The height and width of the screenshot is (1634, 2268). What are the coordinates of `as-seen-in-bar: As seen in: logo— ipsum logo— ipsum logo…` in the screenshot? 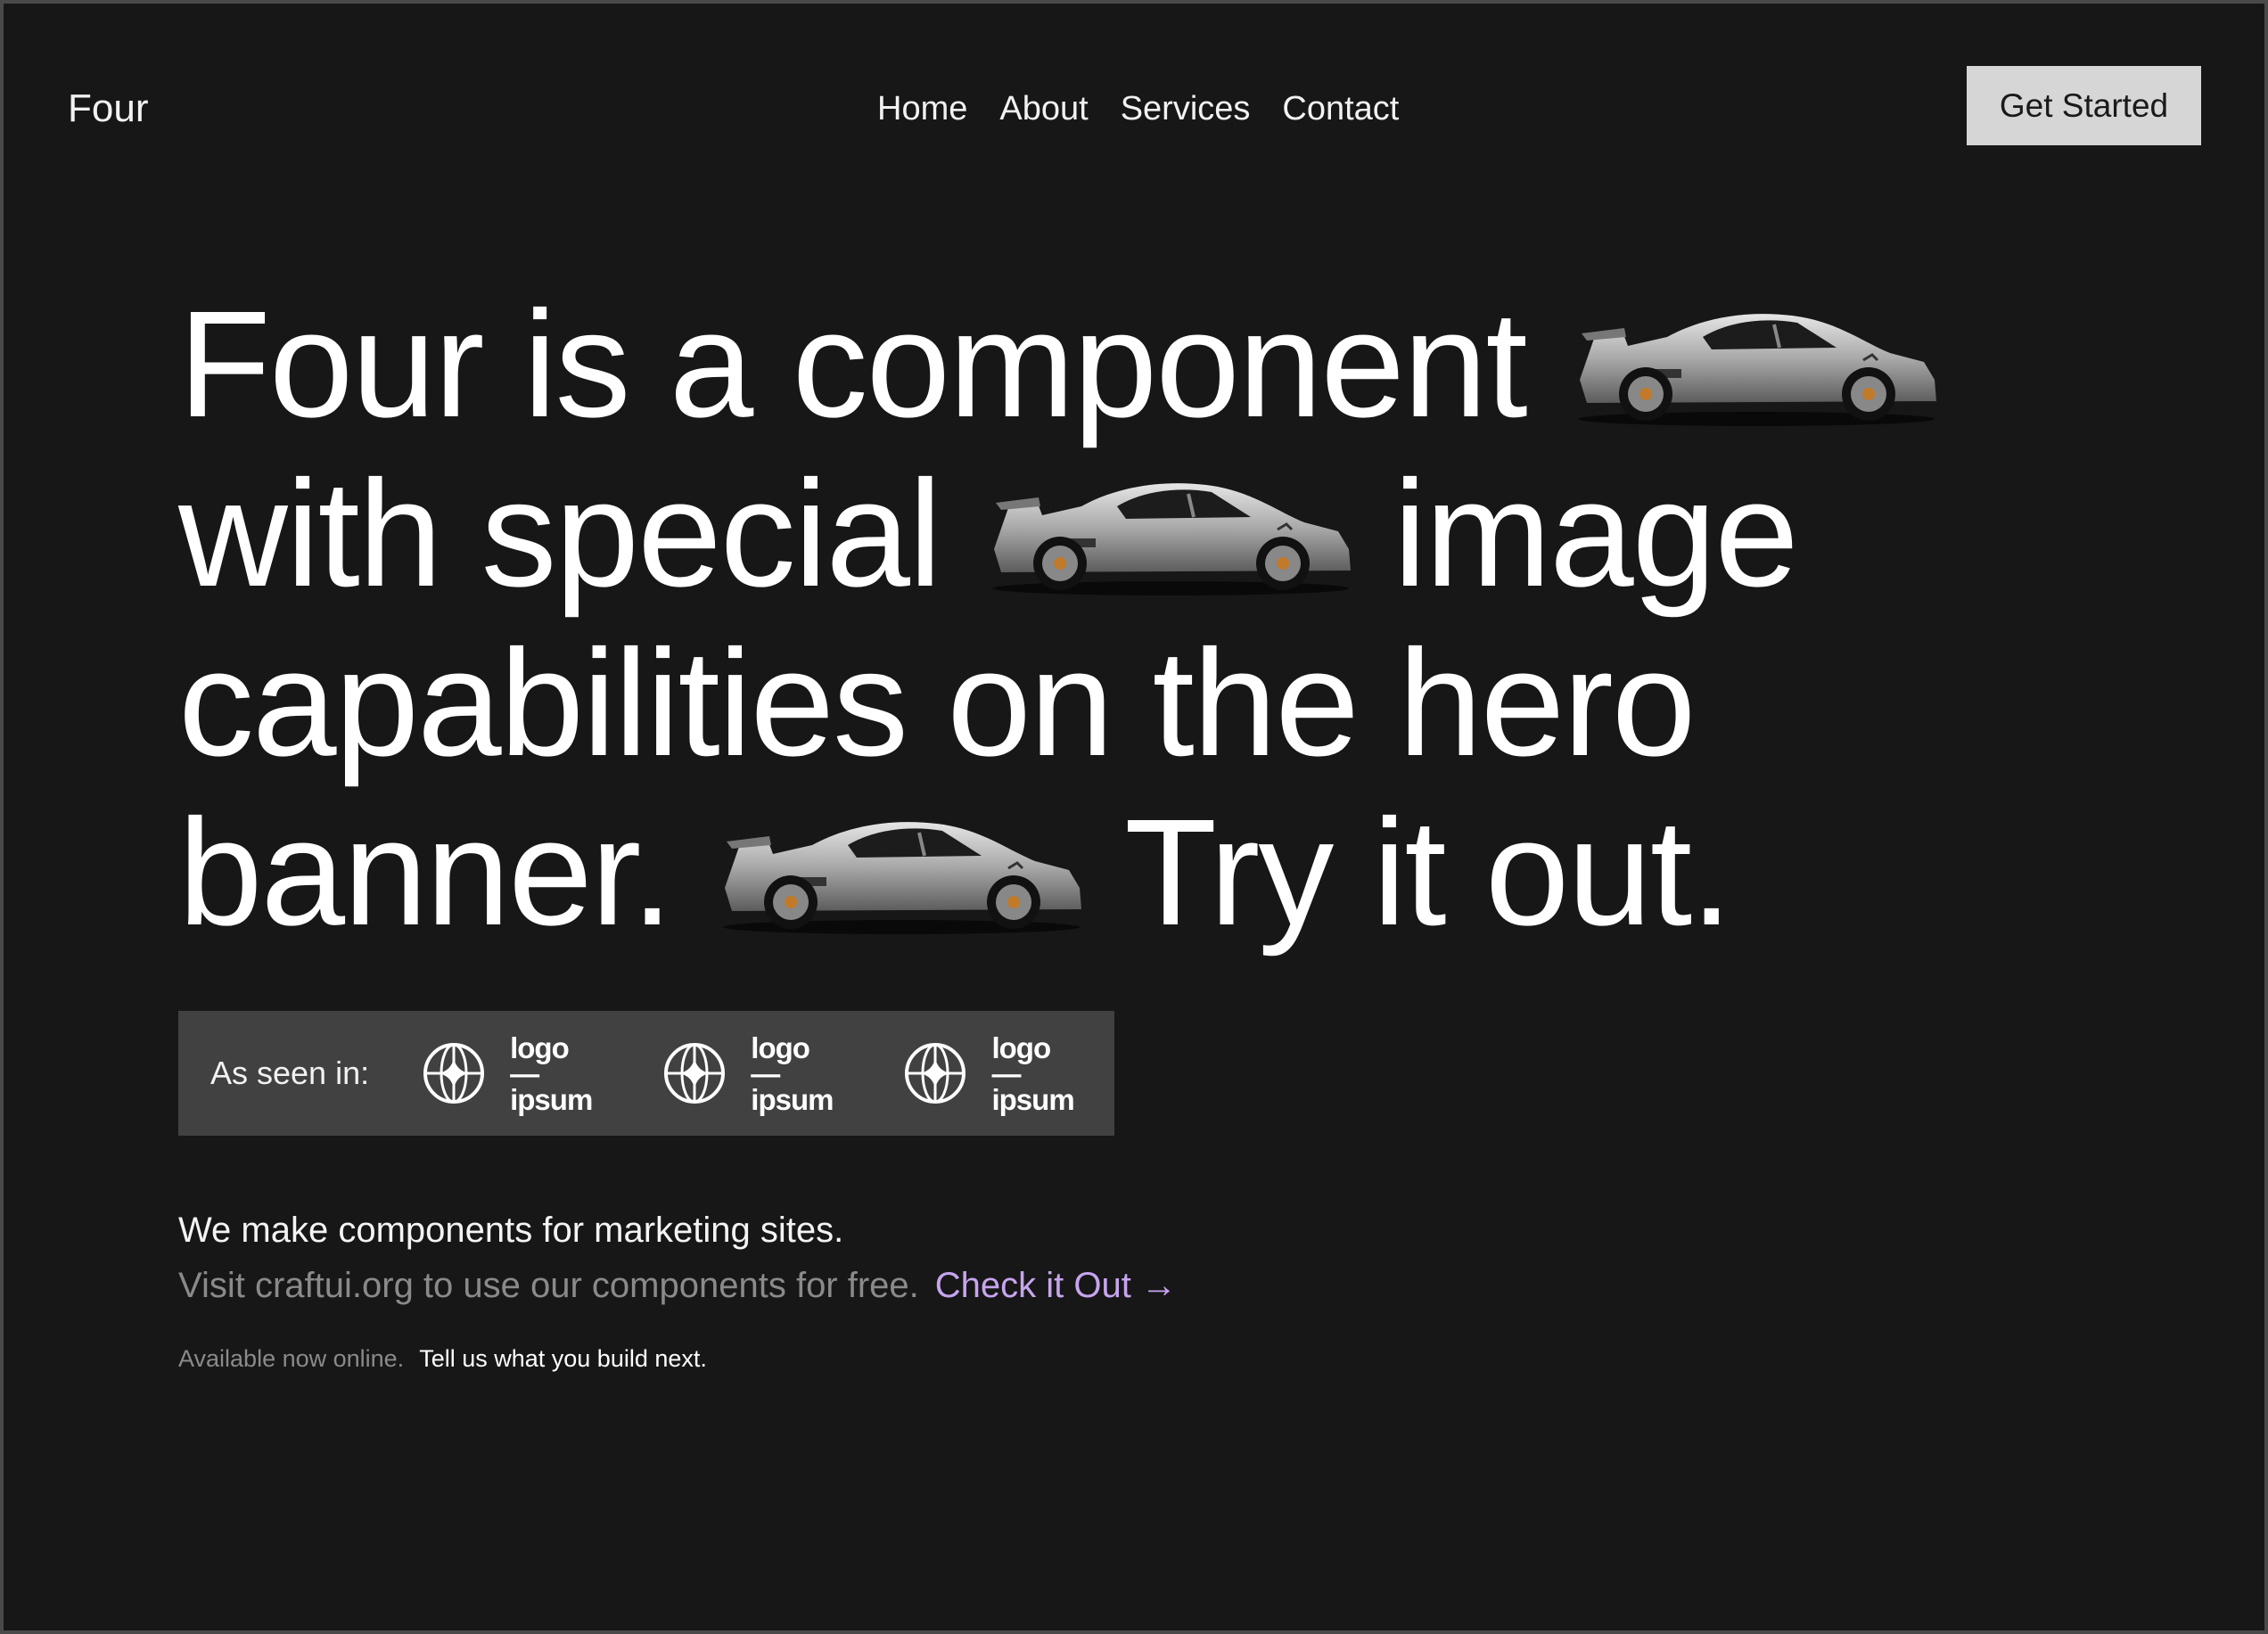 It's located at (646, 1073).